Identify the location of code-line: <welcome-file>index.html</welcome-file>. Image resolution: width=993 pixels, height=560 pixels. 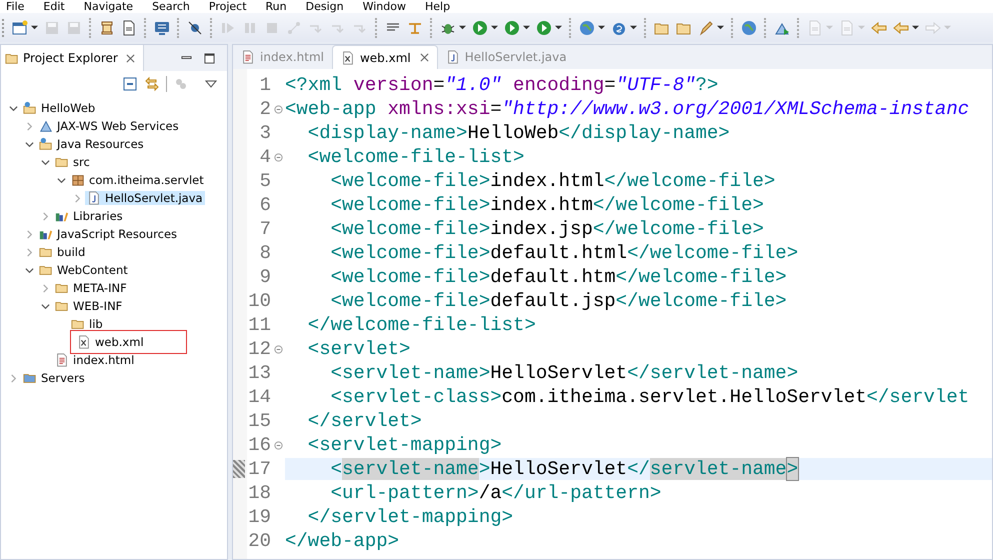
(553, 181).